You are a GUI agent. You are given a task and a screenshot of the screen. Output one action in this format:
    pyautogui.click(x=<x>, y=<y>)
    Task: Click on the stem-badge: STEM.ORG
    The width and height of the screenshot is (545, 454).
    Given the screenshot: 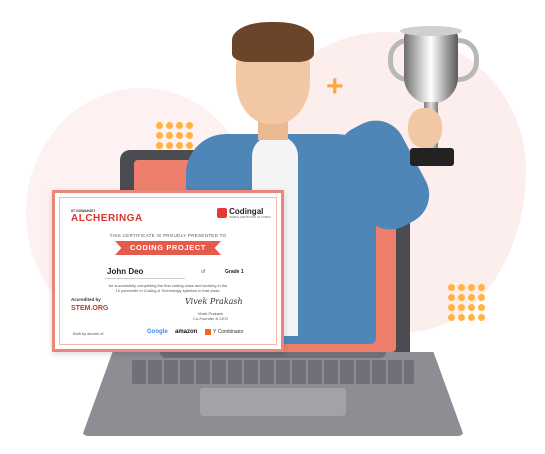 What is the action you would take?
    pyautogui.click(x=90, y=308)
    